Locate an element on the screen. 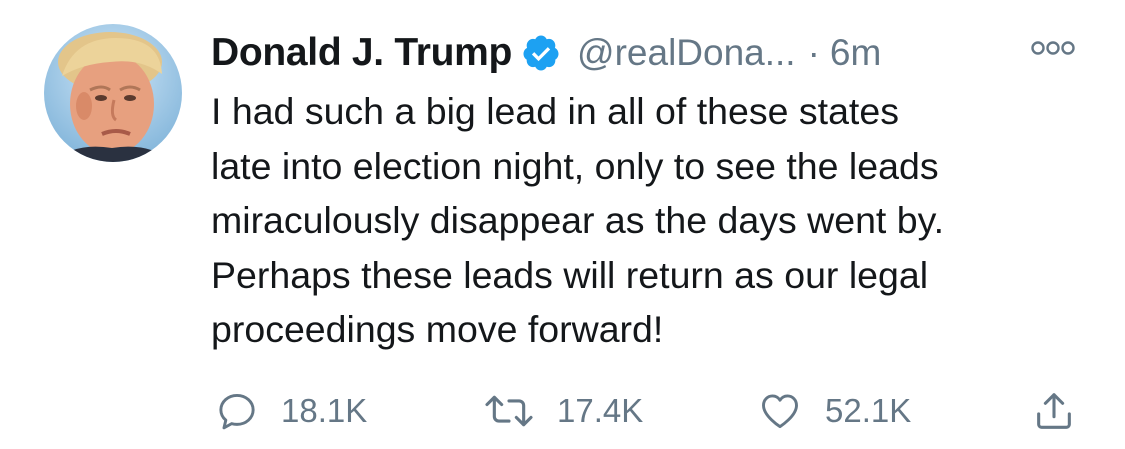 This screenshot has height=449, width=1125. tweet-actions: 18.1K 17.4K 52.1K is located at coordinates (651, 411).